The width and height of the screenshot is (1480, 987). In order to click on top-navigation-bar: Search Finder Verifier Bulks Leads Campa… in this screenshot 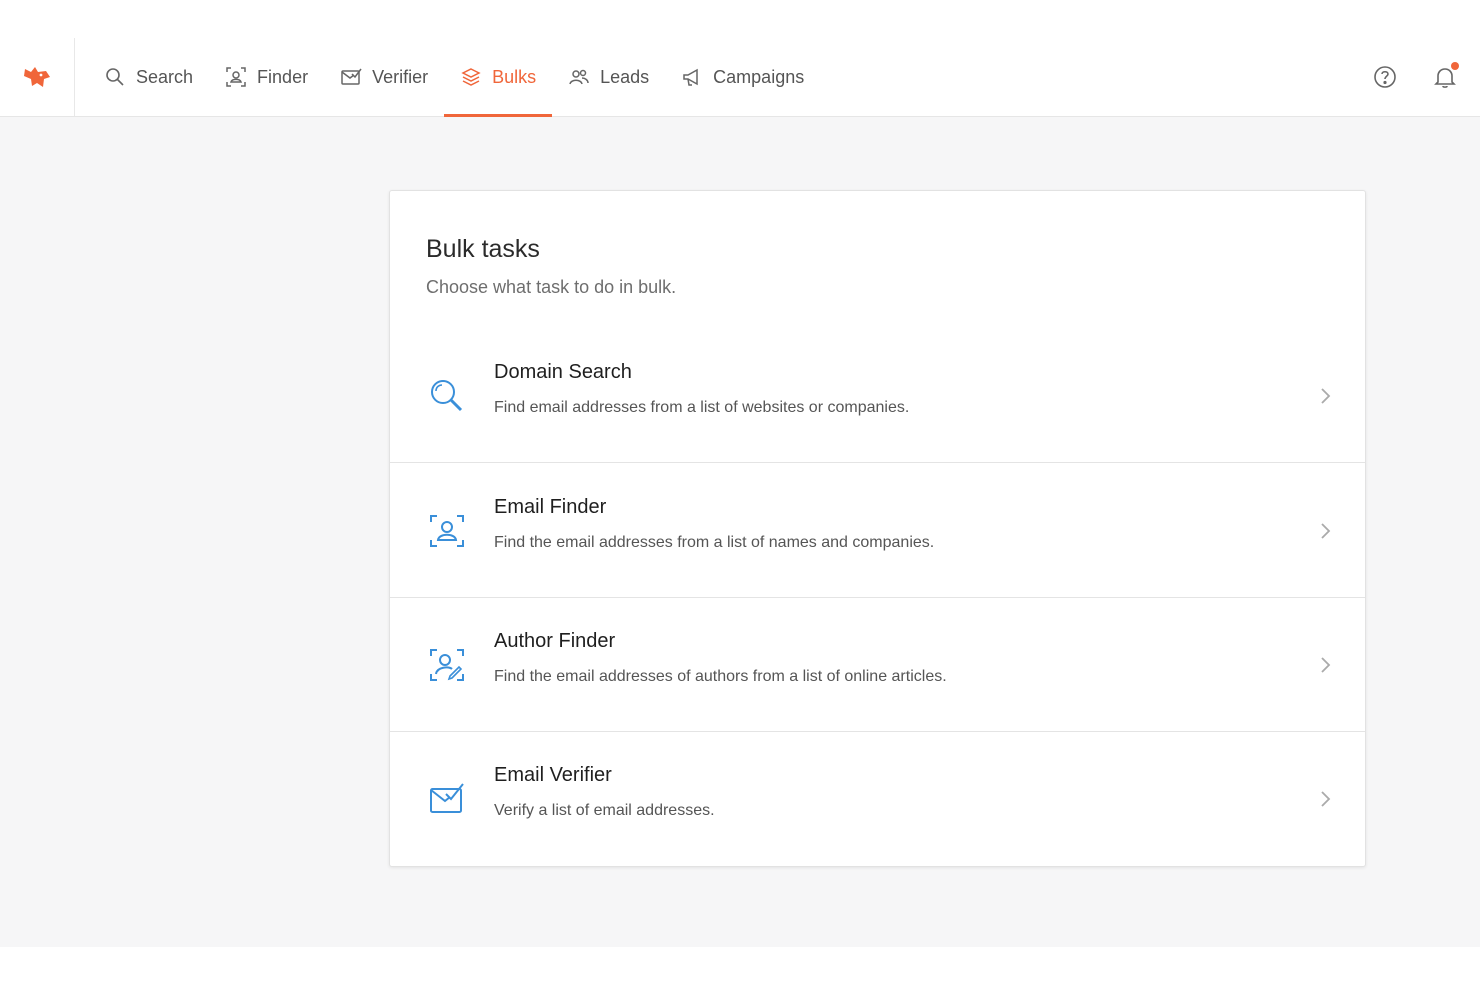, I will do `click(740, 77)`.